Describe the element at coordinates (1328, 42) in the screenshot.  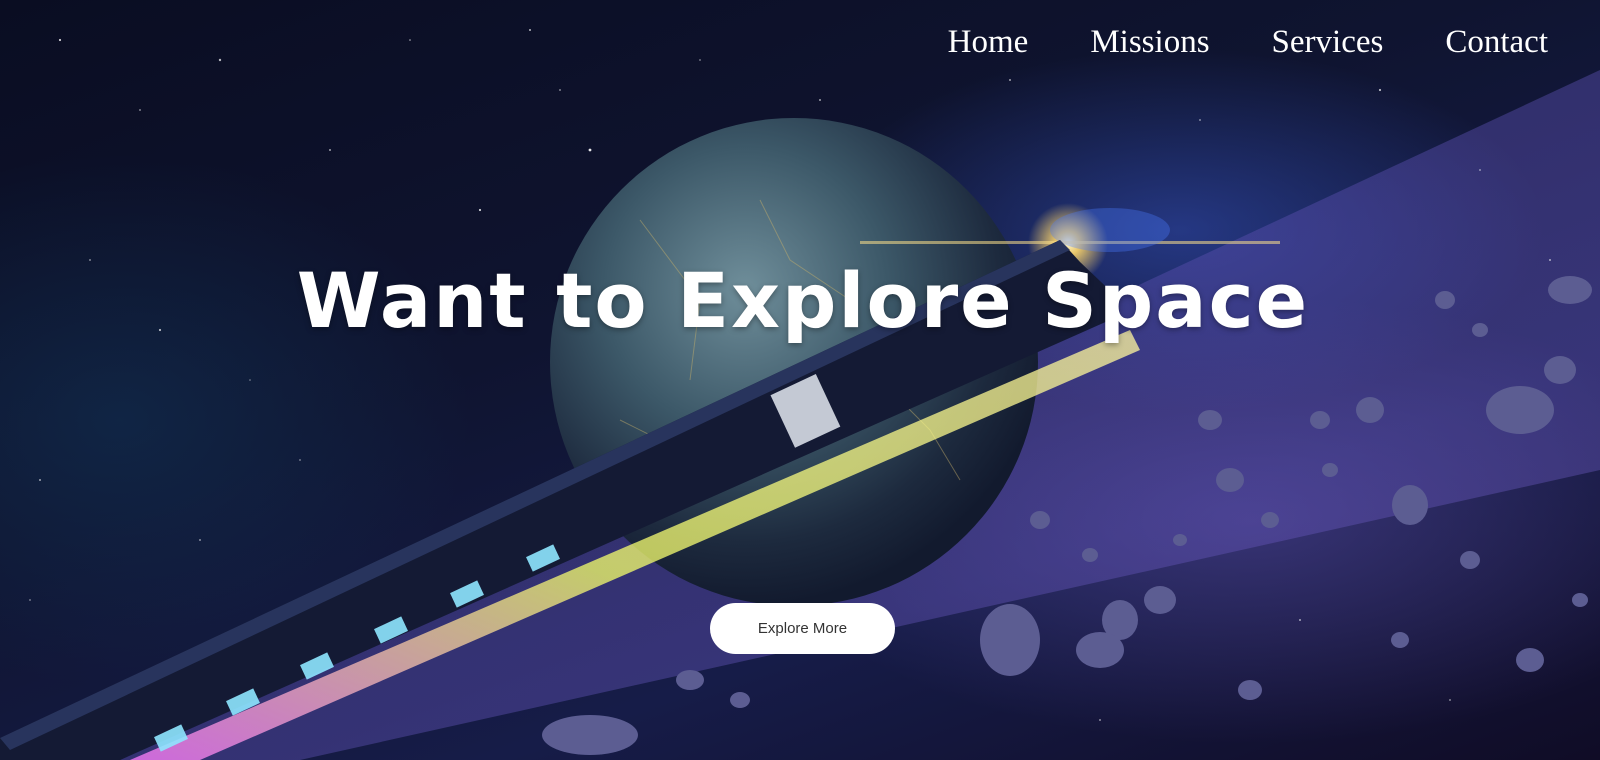
I see `nav-link-services: Services` at that location.